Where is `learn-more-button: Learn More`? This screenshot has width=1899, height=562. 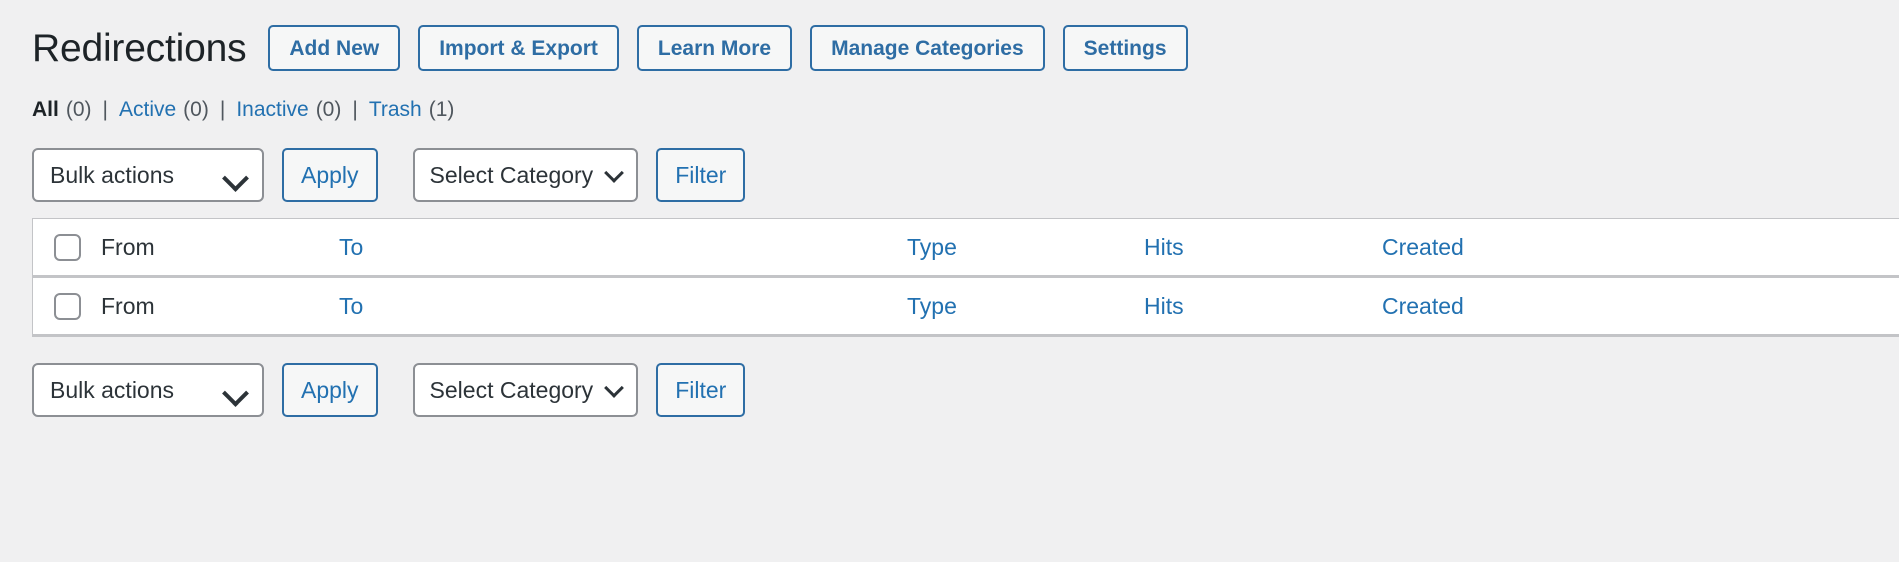 learn-more-button: Learn More is located at coordinates (714, 48).